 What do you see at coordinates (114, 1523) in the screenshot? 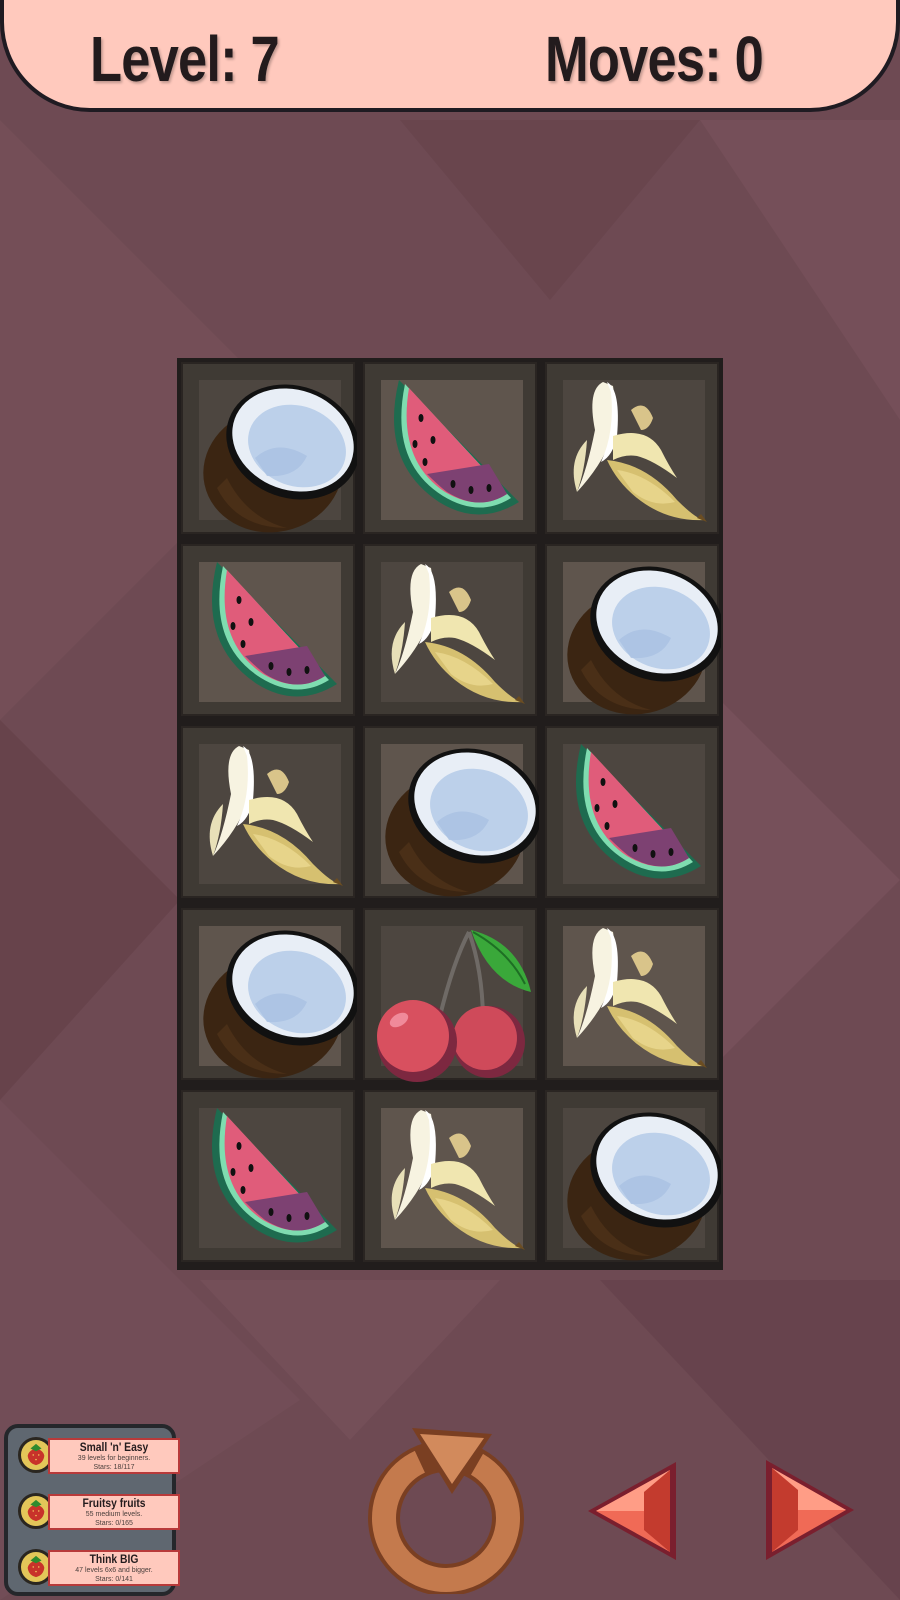
I see `pack-stars: Stars: 0/165` at bounding box center [114, 1523].